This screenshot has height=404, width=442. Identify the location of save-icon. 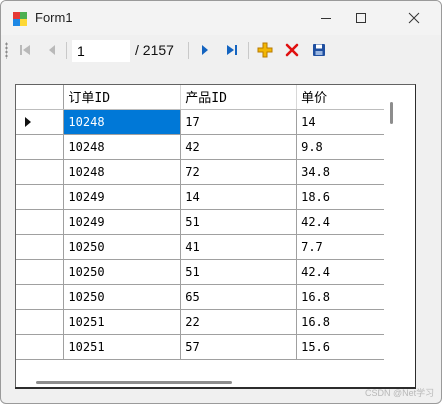
(319, 50).